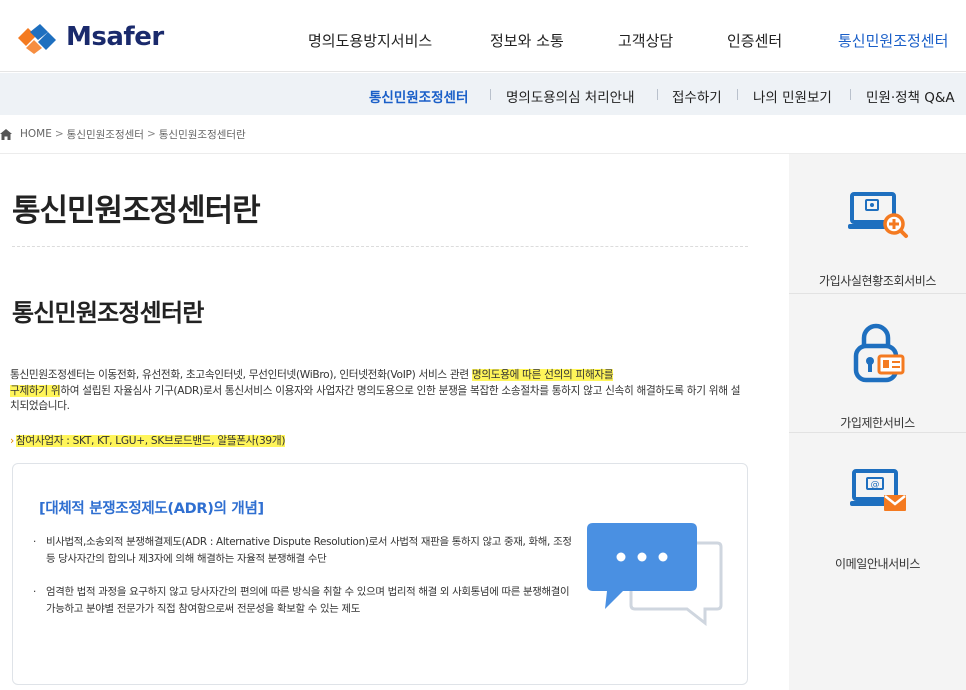  Describe the element at coordinates (527, 40) in the screenshot. I see `nav-item-info-communication: 정보와 소통` at that location.